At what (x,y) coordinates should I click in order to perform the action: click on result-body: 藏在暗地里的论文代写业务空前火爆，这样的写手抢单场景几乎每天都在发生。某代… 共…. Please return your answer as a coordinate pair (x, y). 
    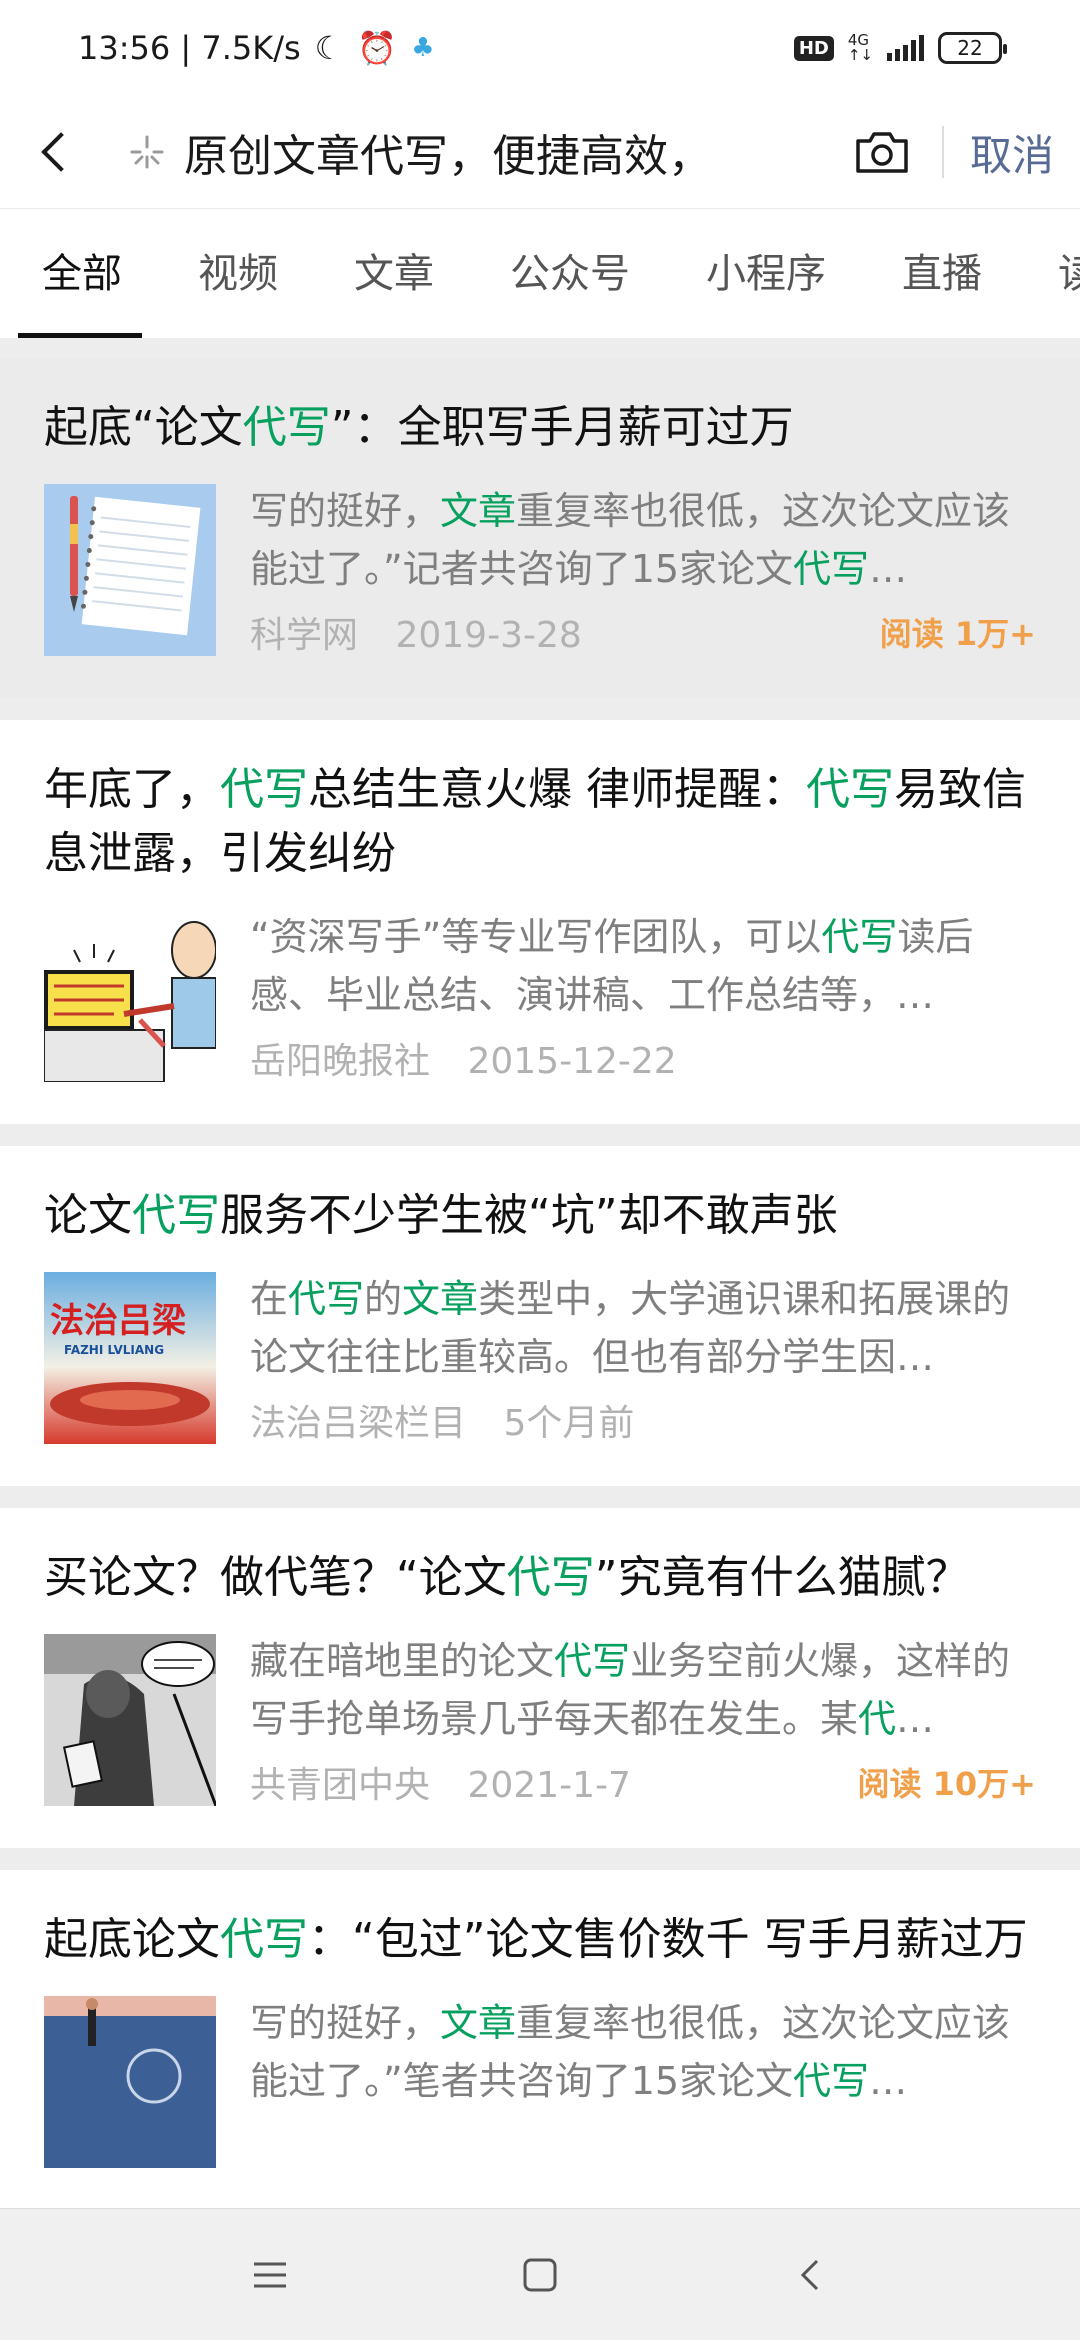
    Looking at the image, I should click on (540, 1720).